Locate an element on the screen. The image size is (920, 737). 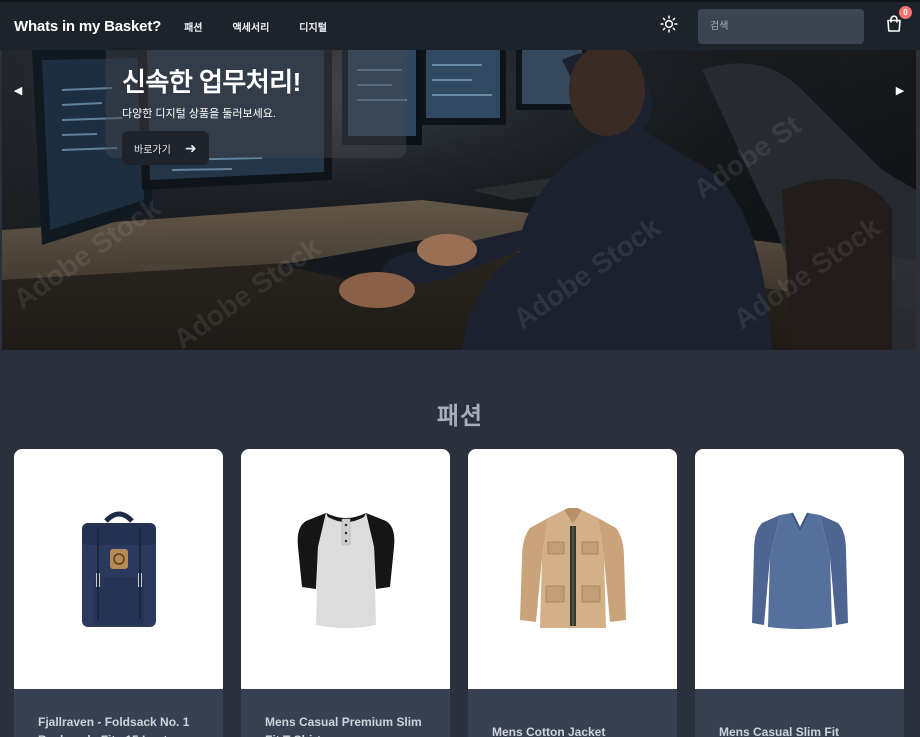
cart-count-badge: 0 is located at coordinates (905, 12).